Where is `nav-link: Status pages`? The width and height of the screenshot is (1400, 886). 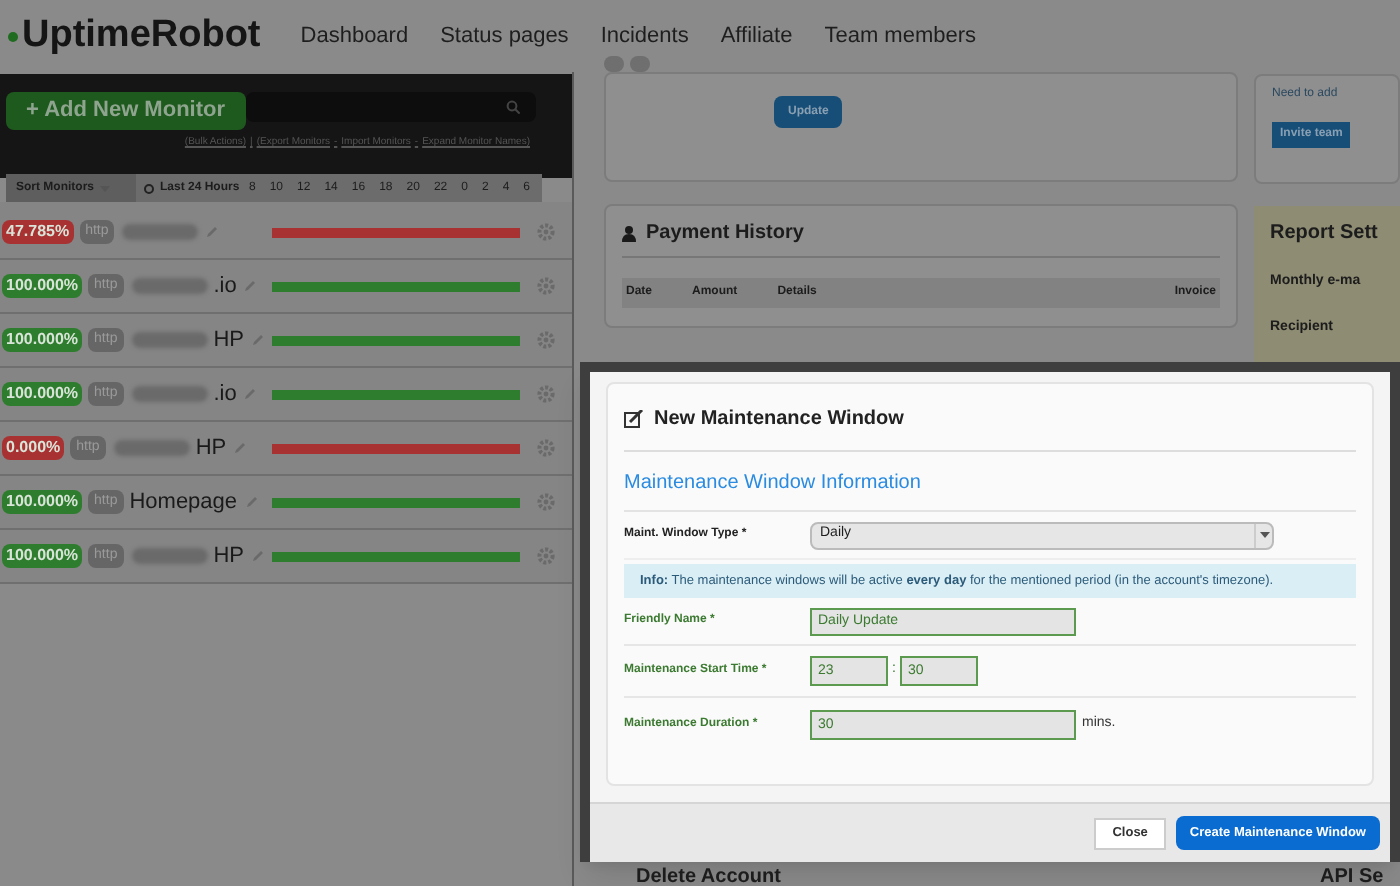 nav-link: Status pages is located at coordinates (504, 36).